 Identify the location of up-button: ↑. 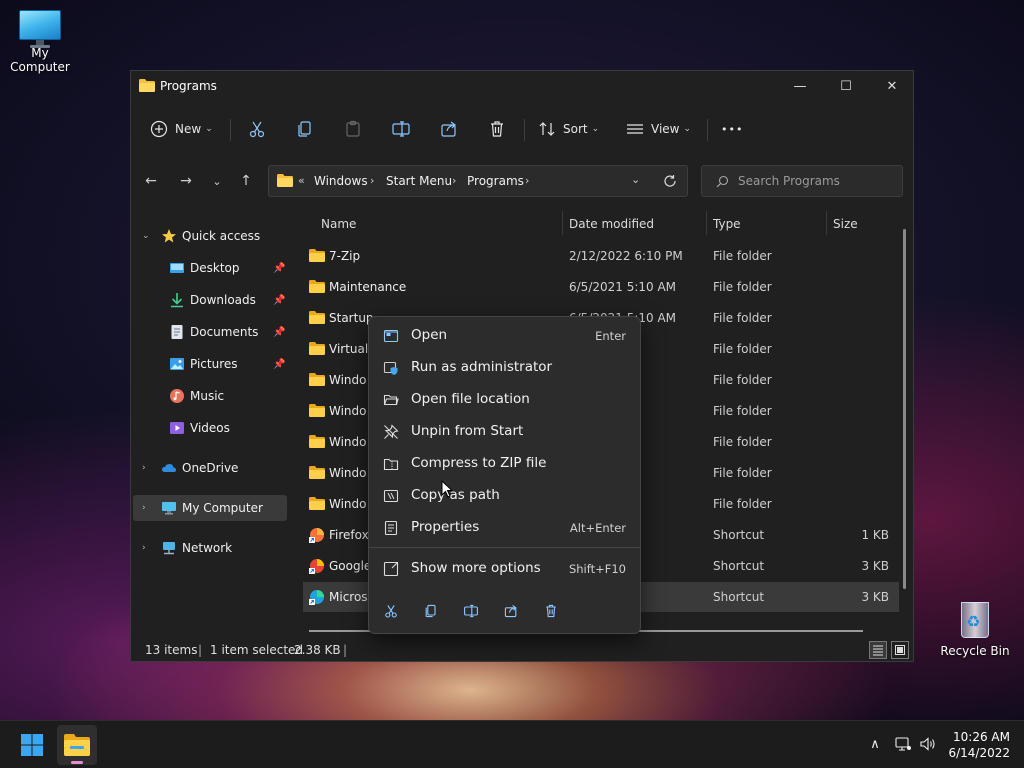
(246, 181).